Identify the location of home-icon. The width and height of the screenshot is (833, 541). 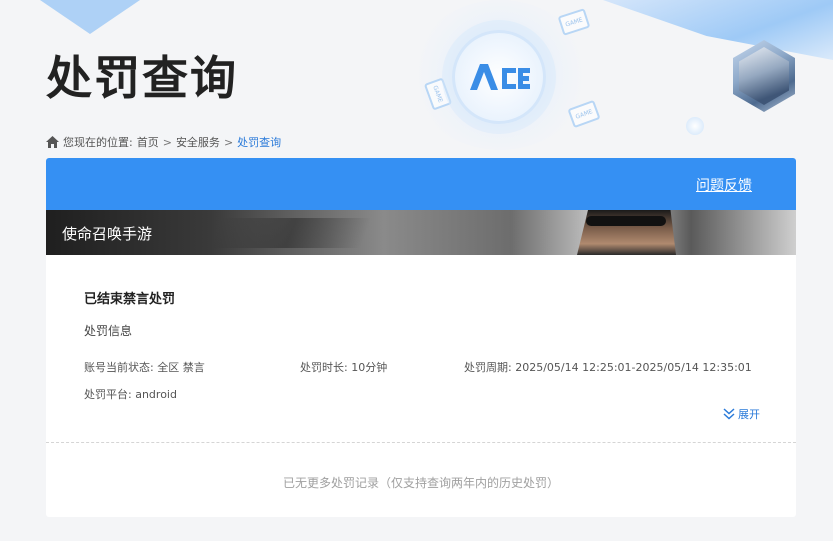
(52, 142).